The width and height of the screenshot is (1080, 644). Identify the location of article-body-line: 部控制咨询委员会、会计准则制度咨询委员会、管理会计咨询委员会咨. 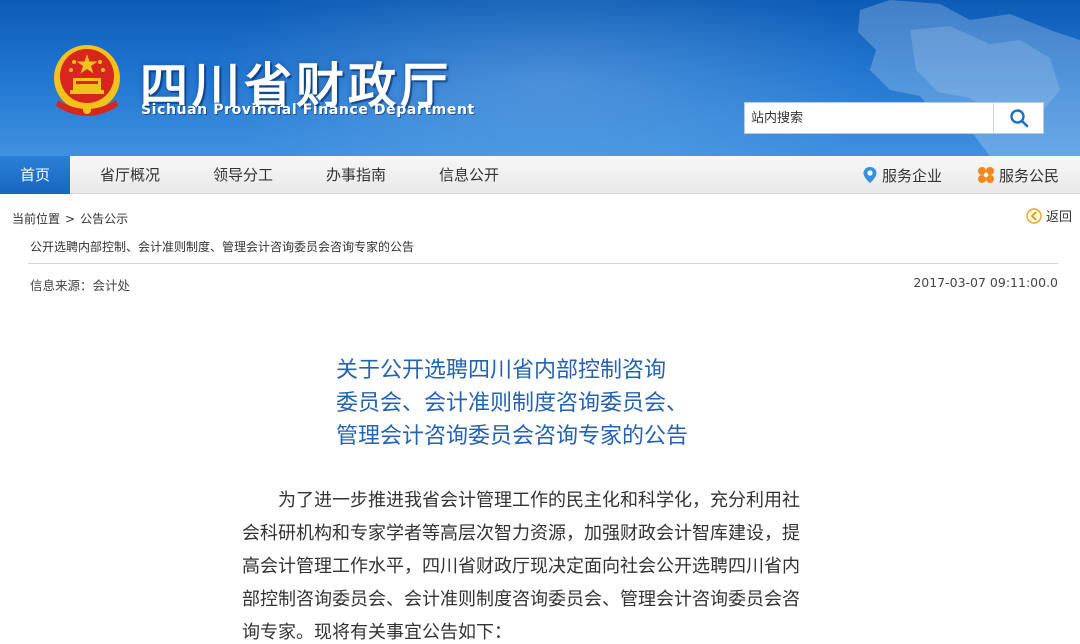
(521, 599).